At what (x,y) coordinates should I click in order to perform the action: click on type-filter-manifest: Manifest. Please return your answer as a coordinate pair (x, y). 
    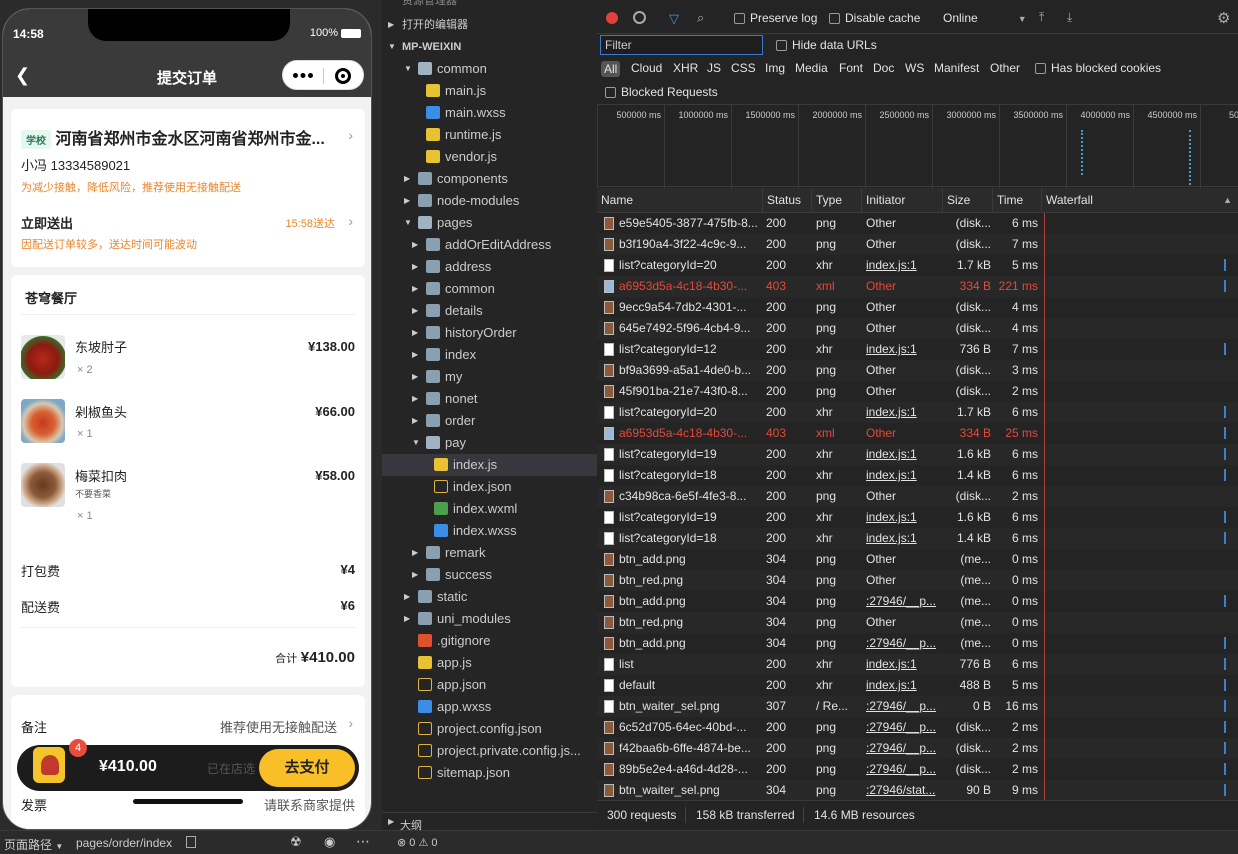
    Looking at the image, I should click on (956, 68).